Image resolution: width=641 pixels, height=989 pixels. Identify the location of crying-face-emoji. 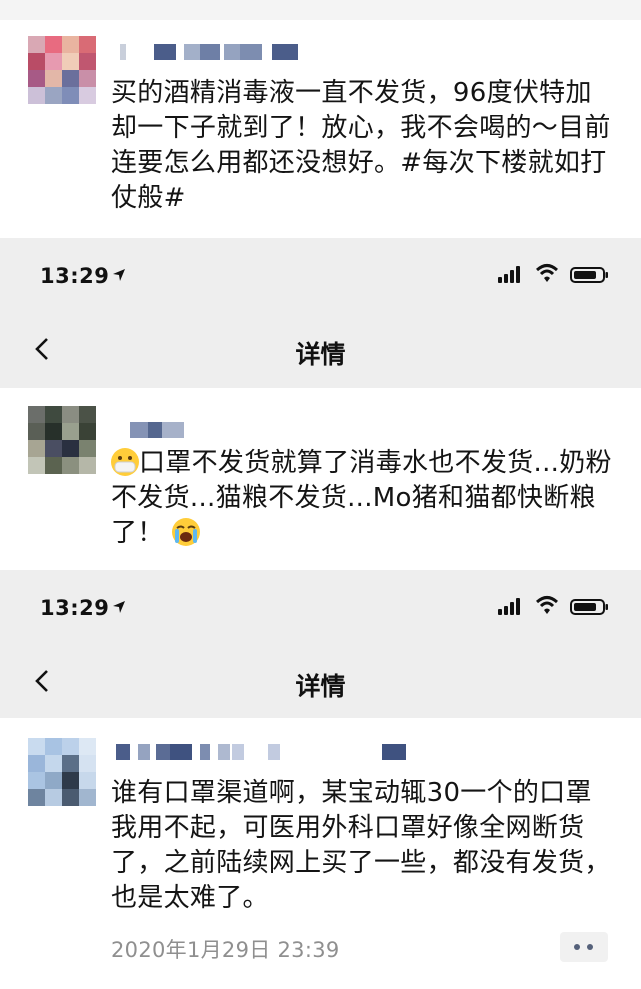
(186, 532).